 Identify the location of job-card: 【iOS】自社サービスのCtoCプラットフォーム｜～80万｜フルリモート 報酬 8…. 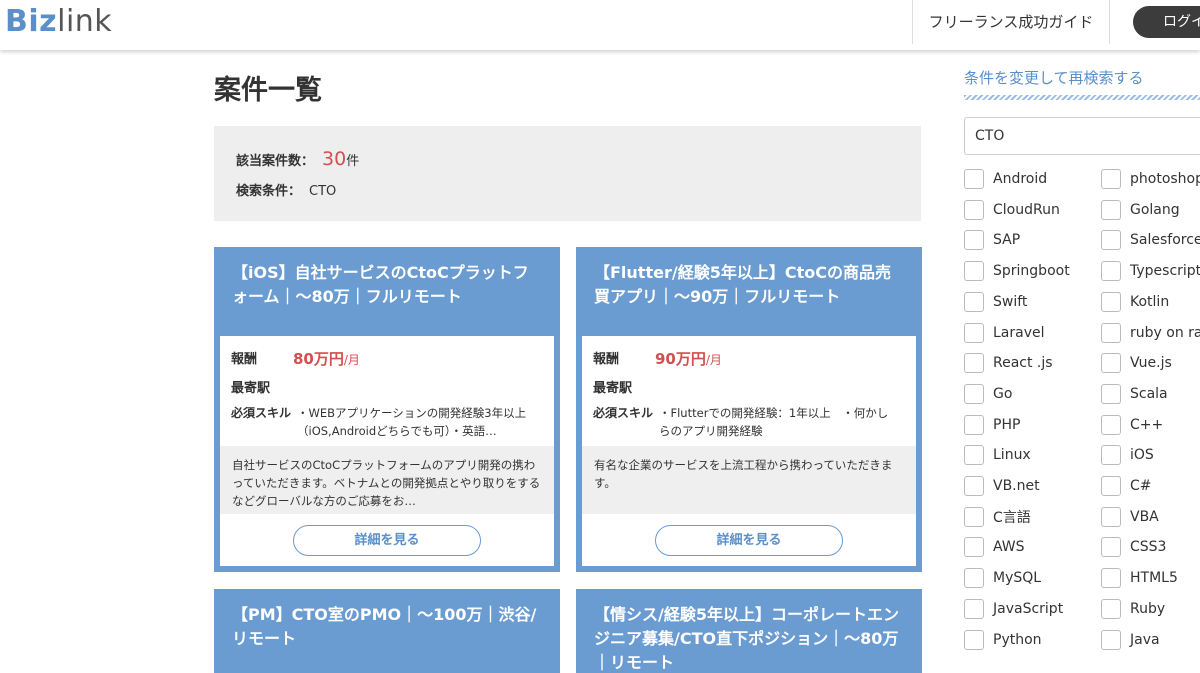
(387, 409).